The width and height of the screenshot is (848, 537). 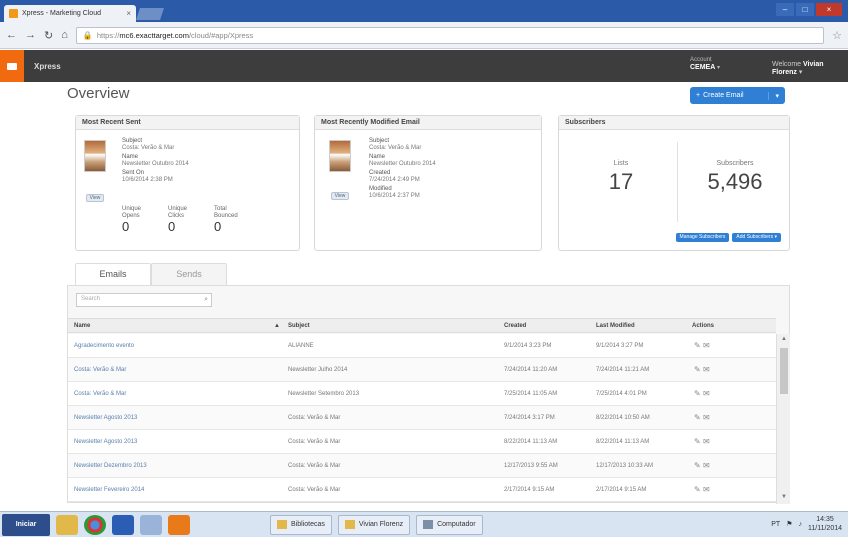 What do you see at coordinates (98, 93) in the screenshot?
I see `page-title: Overview` at bounding box center [98, 93].